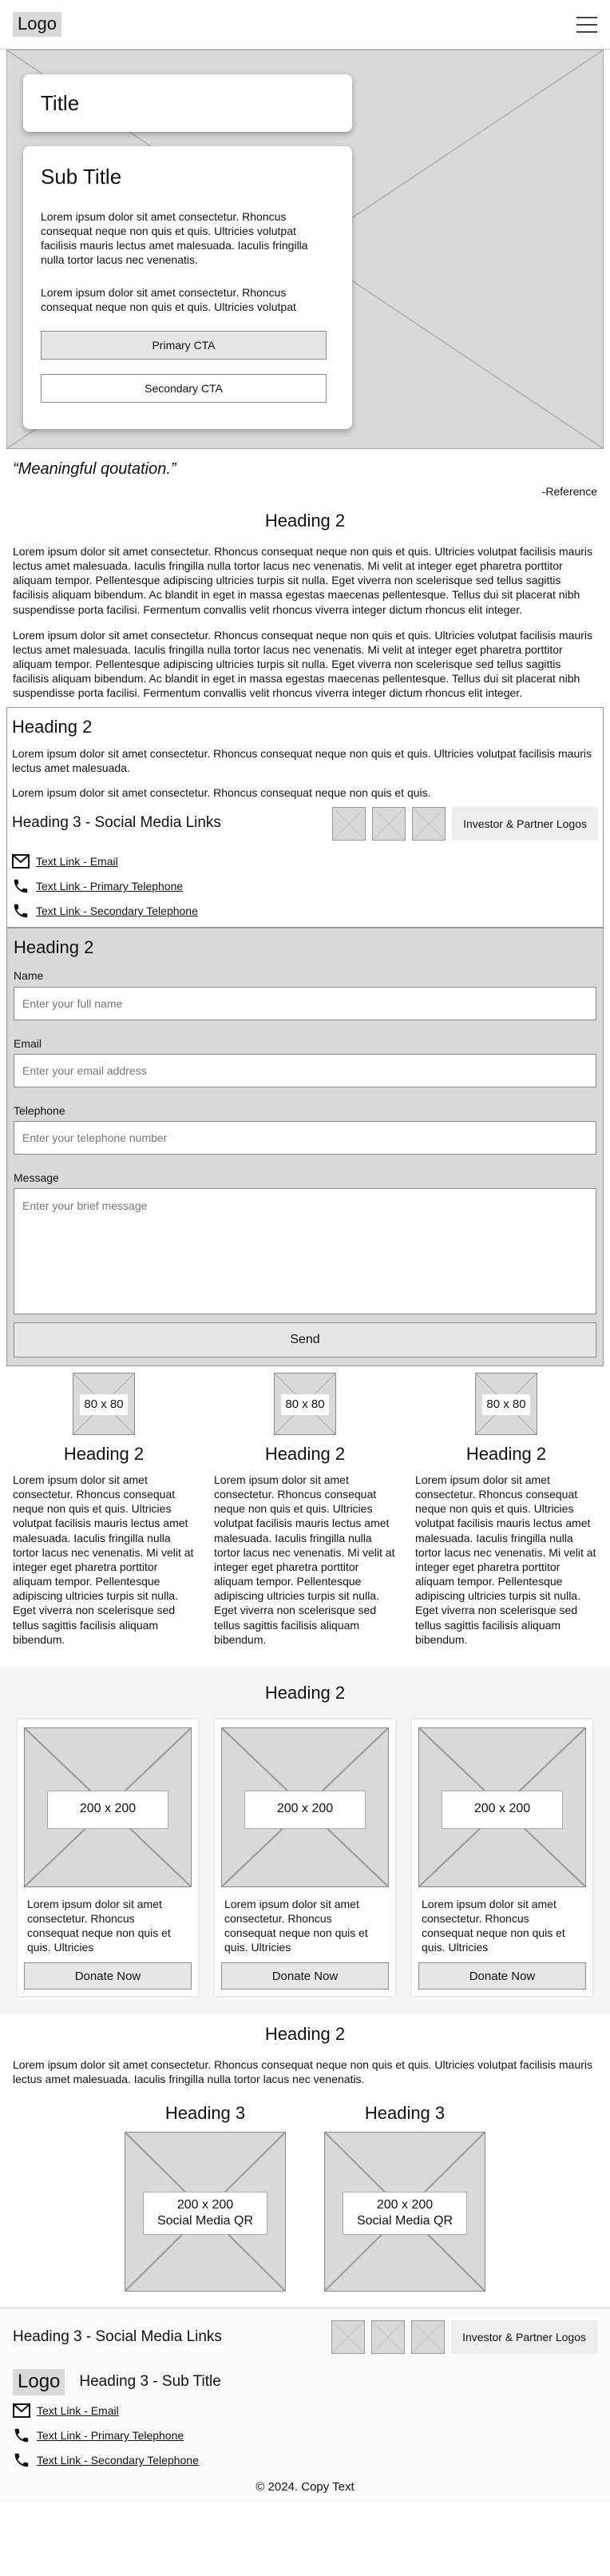 The image size is (610, 2576). Describe the element at coordinates (305, 1340) in the screenshot. I see `send-button: Send` at that location.